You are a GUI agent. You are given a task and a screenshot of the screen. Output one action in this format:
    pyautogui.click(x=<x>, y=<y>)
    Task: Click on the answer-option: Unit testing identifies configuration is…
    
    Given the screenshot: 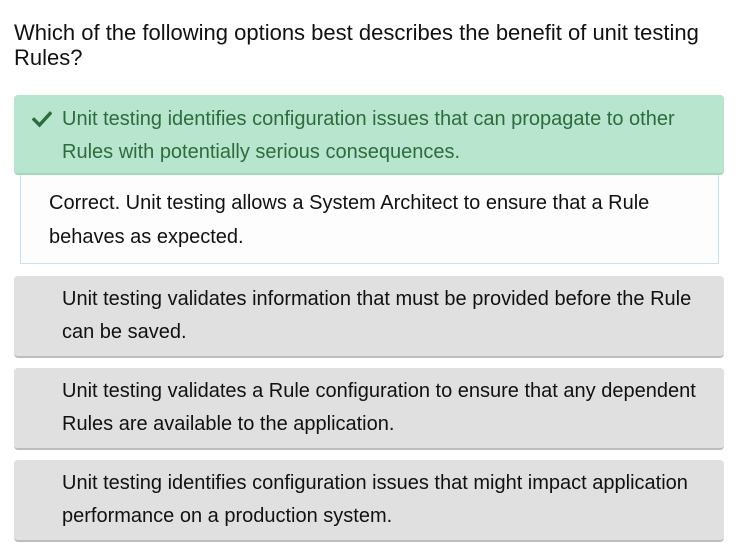 What is the action you would take?
    pyautogui.click(x=369, y=501)
    